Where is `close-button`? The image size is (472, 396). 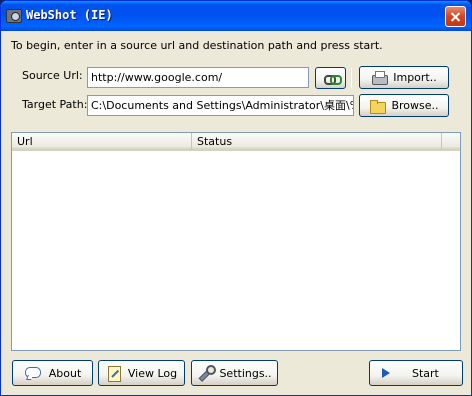
close-button is located at coordinates (455, 16).